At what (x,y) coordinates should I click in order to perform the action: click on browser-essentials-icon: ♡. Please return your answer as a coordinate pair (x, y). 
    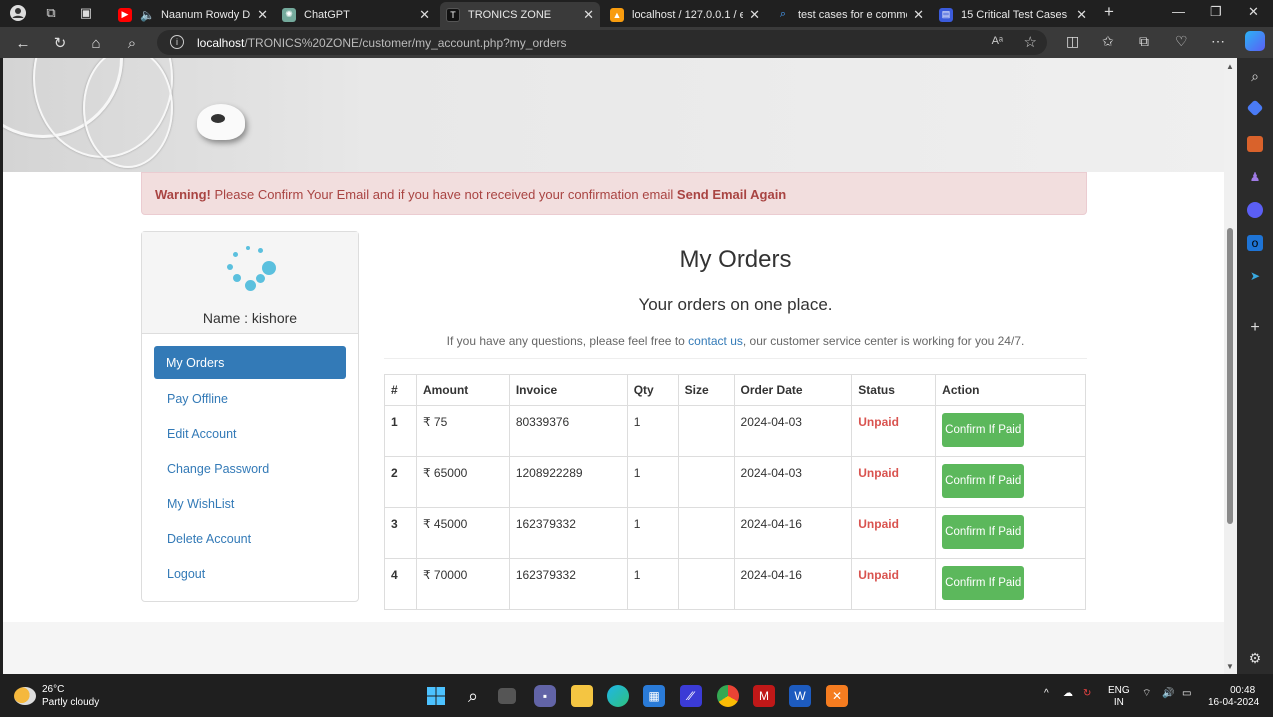
    Looking at the image, I should click on (1181, 41).